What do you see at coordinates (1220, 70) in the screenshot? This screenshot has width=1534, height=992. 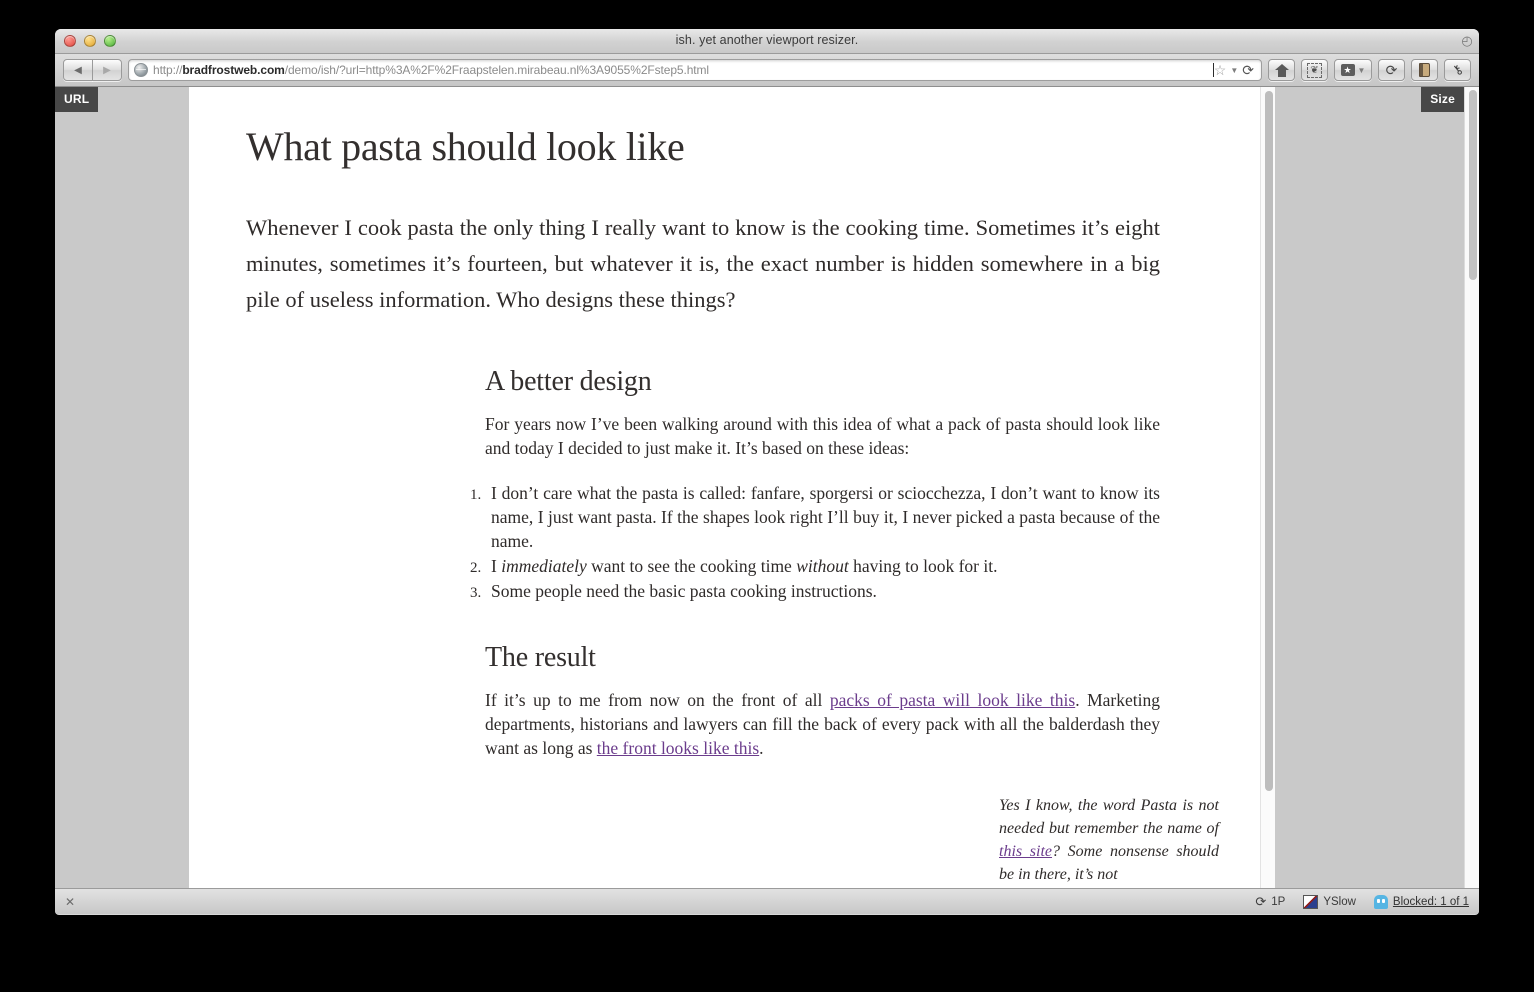 I see `bookmark-star-icon: ☆` at bounding box center [1220, 70].